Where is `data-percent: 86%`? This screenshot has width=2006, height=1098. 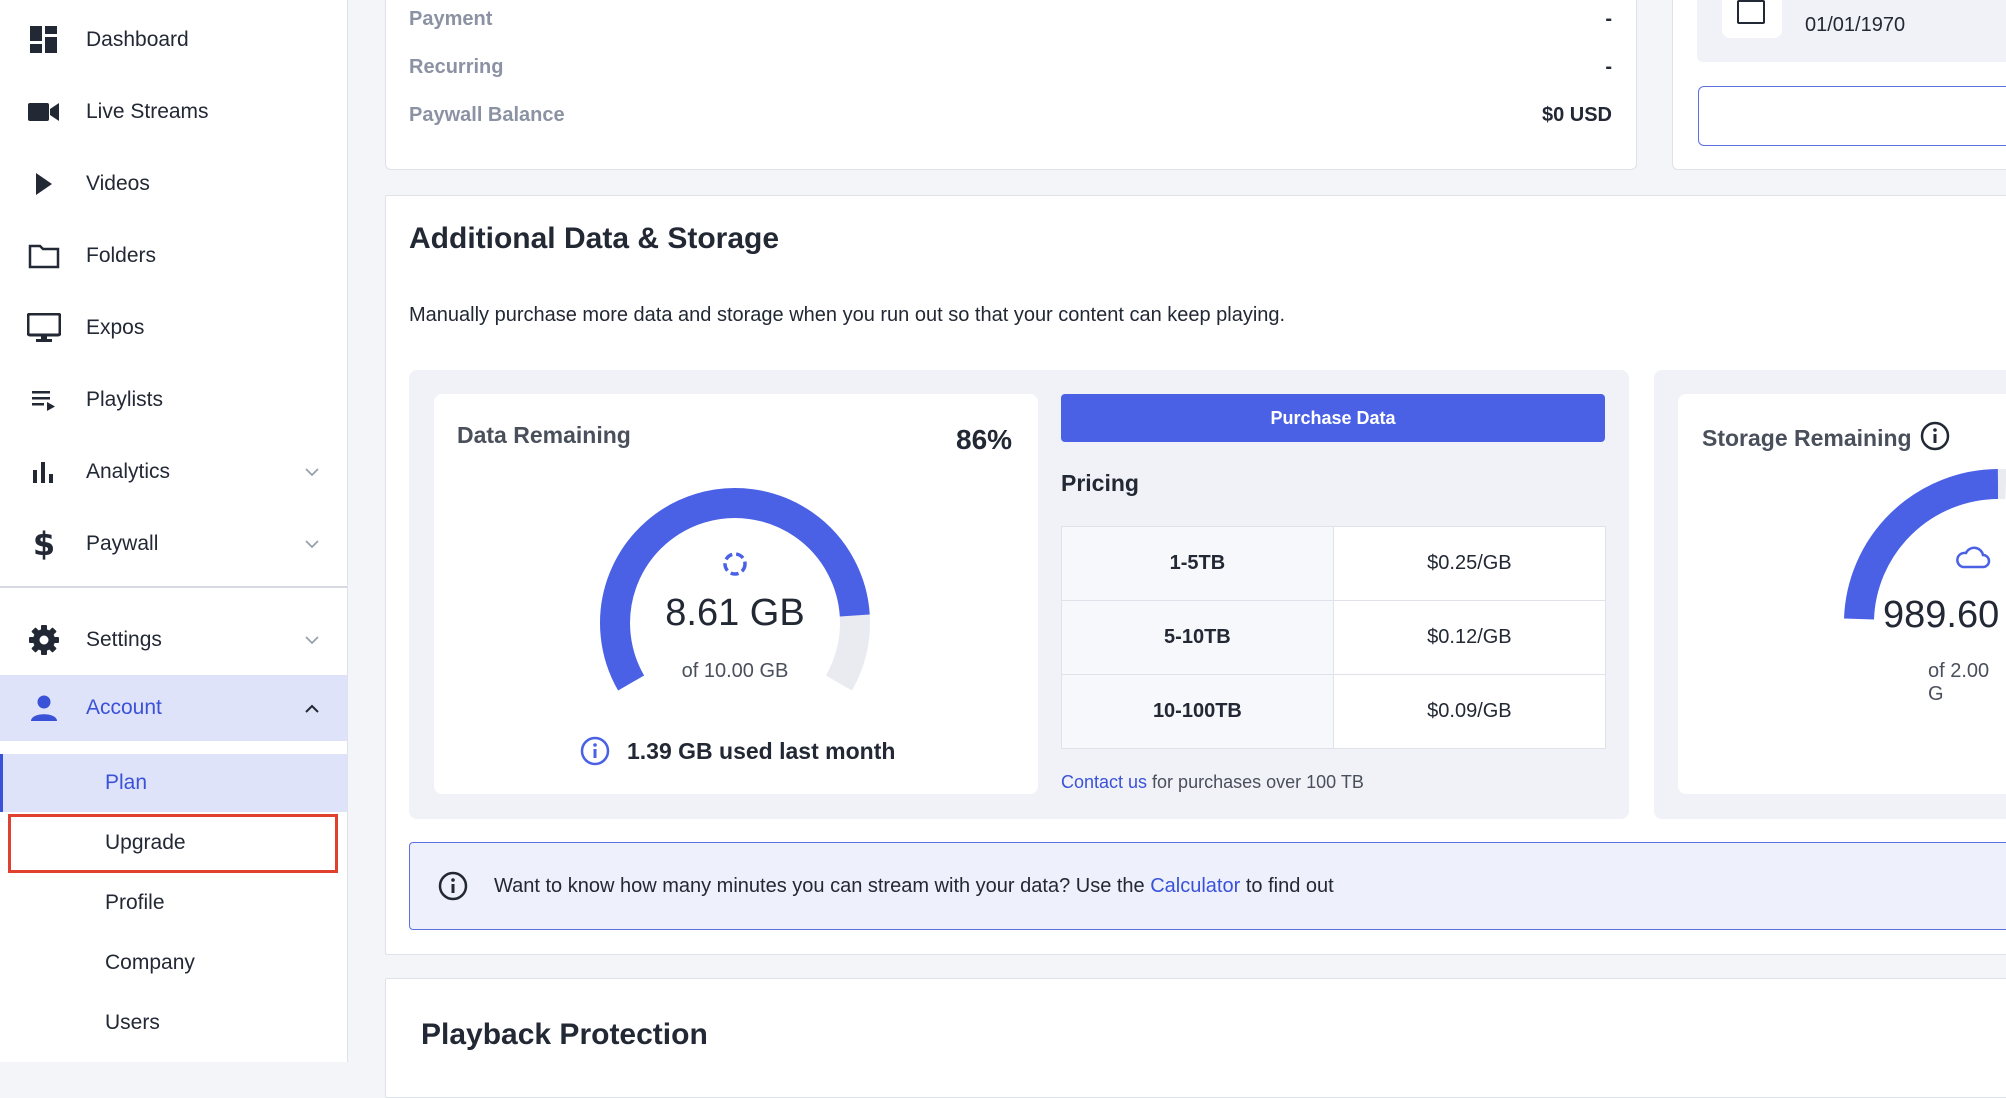
data-percent: 86% is located at coordinates (984, 439).